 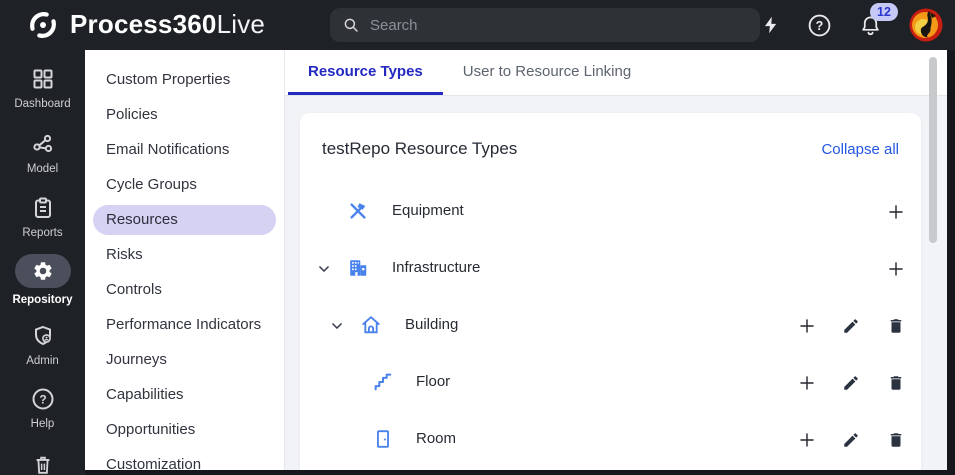 What do you see at coordinates (432, 324) in the screenshot?
I see `resource-type-label: Building` at bounding box center [432, 324].